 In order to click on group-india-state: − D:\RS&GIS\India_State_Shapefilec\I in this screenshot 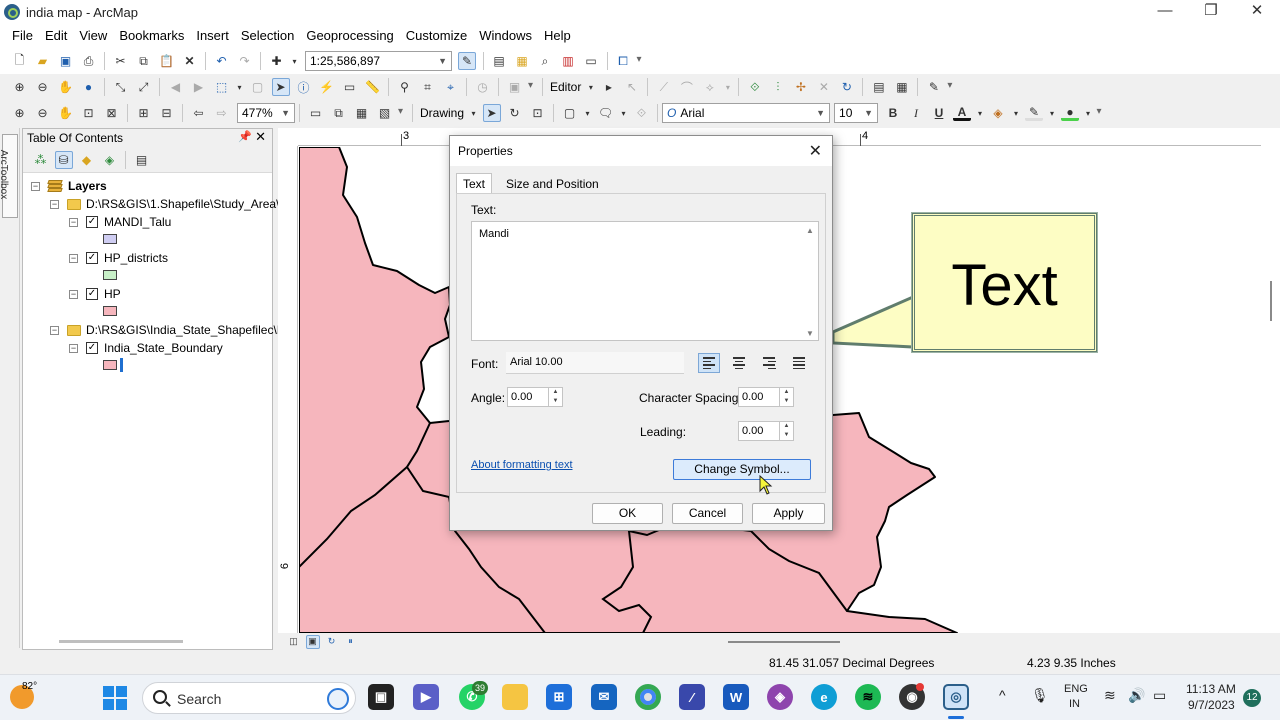, I will do `click(165, 330)`.